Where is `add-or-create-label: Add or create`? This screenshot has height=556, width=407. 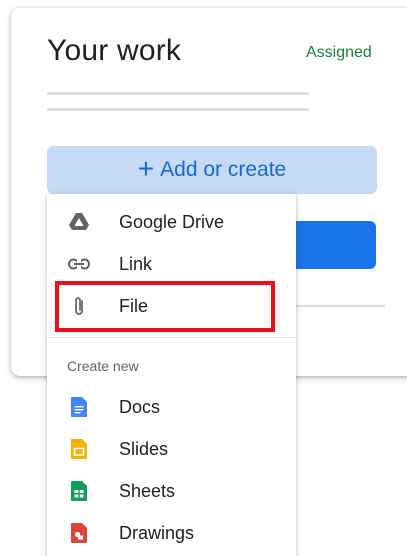
add-or-create-label: Add or create is located at coordinates (223, 169).